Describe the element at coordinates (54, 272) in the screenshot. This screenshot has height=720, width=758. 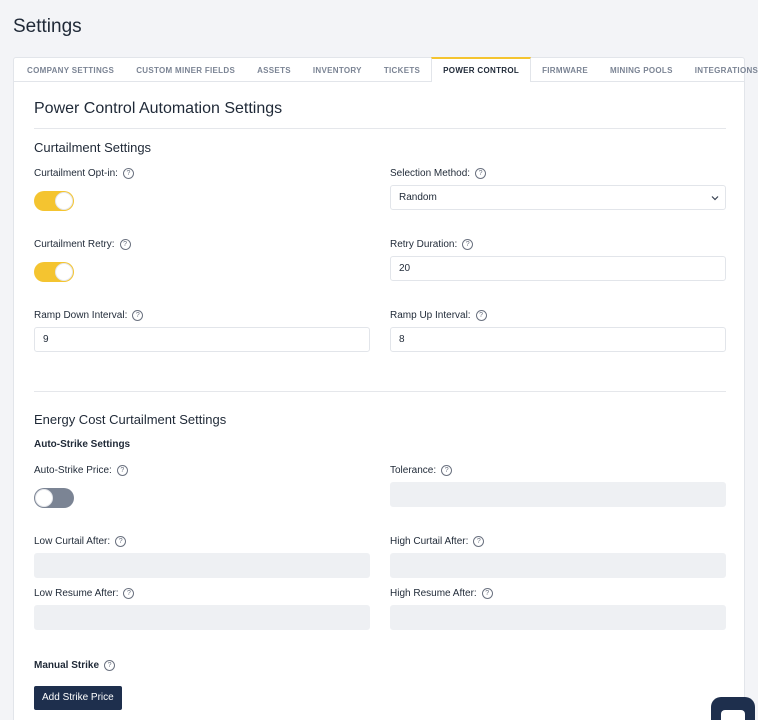
I see `curtailment-retry-toggle` at that location.